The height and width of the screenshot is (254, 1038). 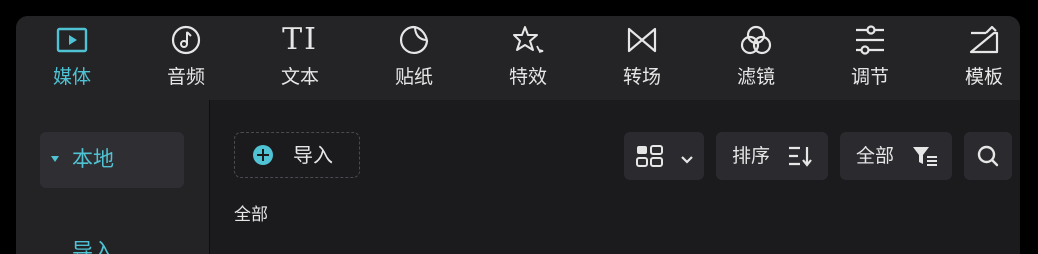 I want to click on tab-audio-label: 音频, so click(x=185, y=77).